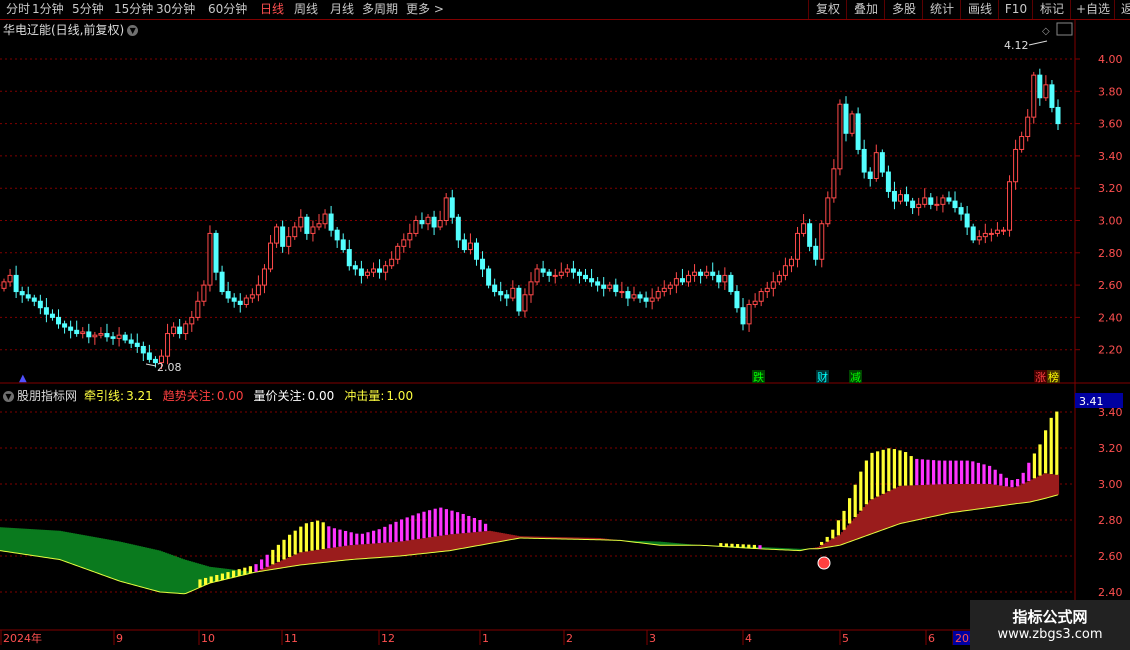 This screenshot has width=1130, height=650. Describe the element at coordinates (1110, 59) in the screenshot. I see `price-tick-label: 4.00` at that location.